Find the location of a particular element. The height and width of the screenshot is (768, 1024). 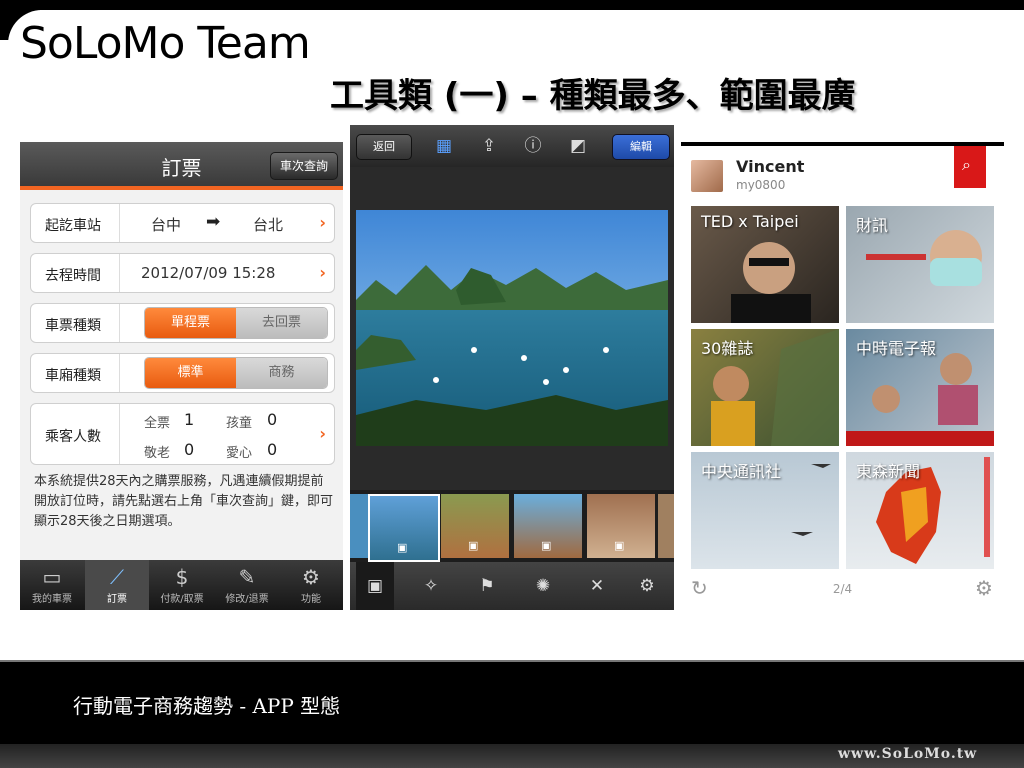

tab-my-tickets: ▭ 我的車票 is located at coordinates (52, 585).